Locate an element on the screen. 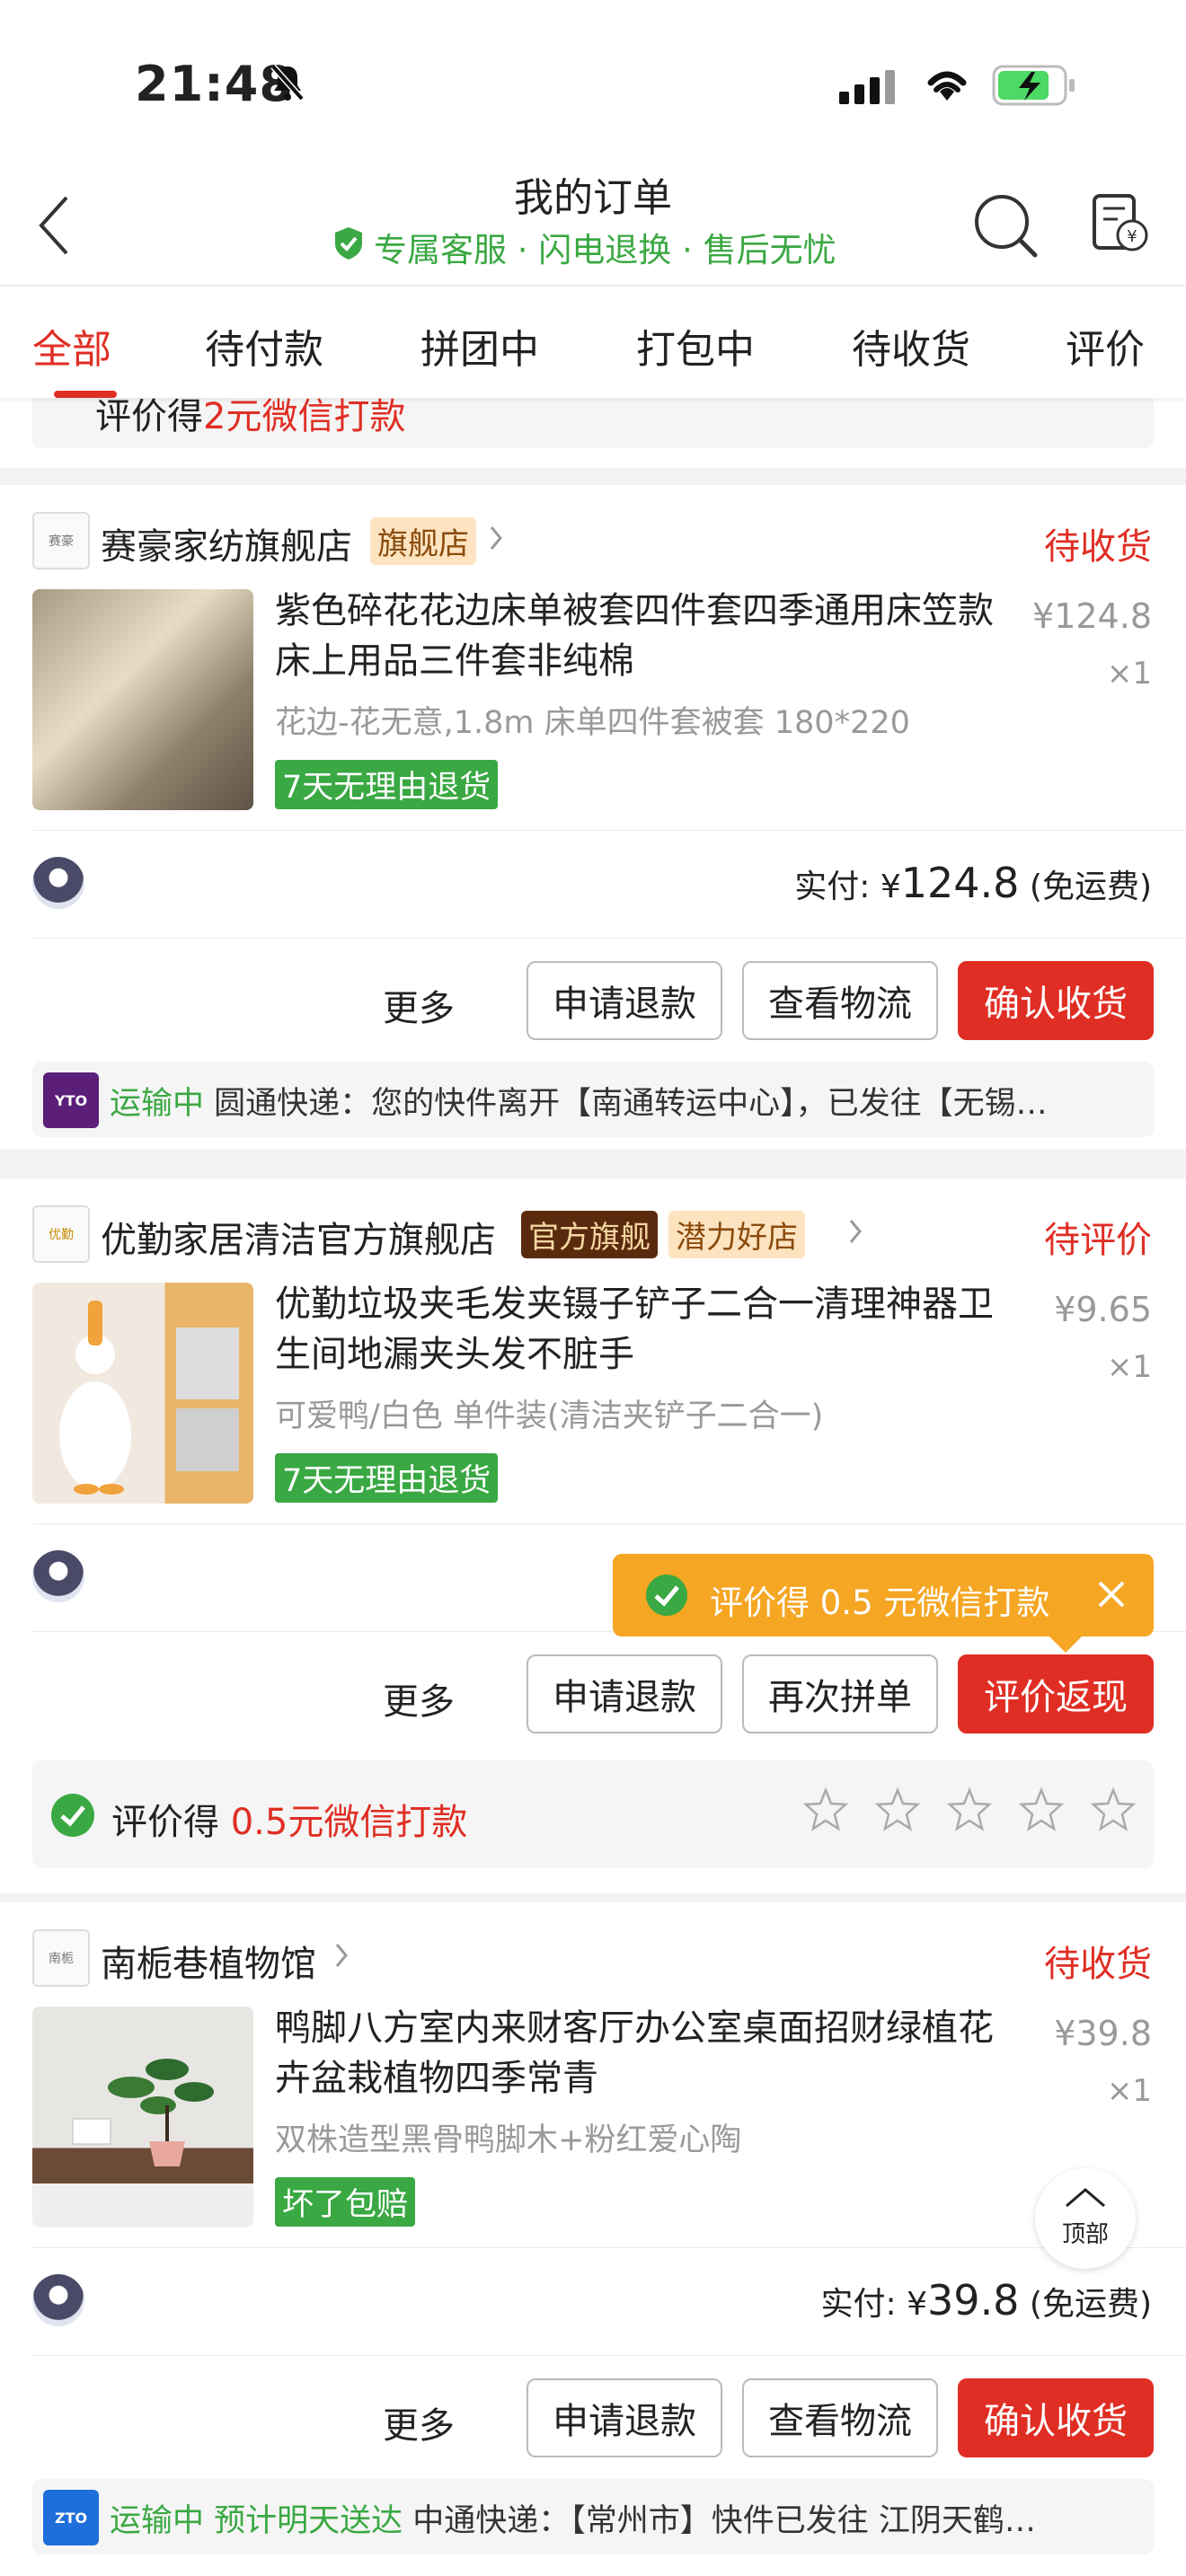 This screenshot has height=2576, width=1186. store-name: 优勤家居清洁官方旗舰店 is located at coordinates (298, 1237).